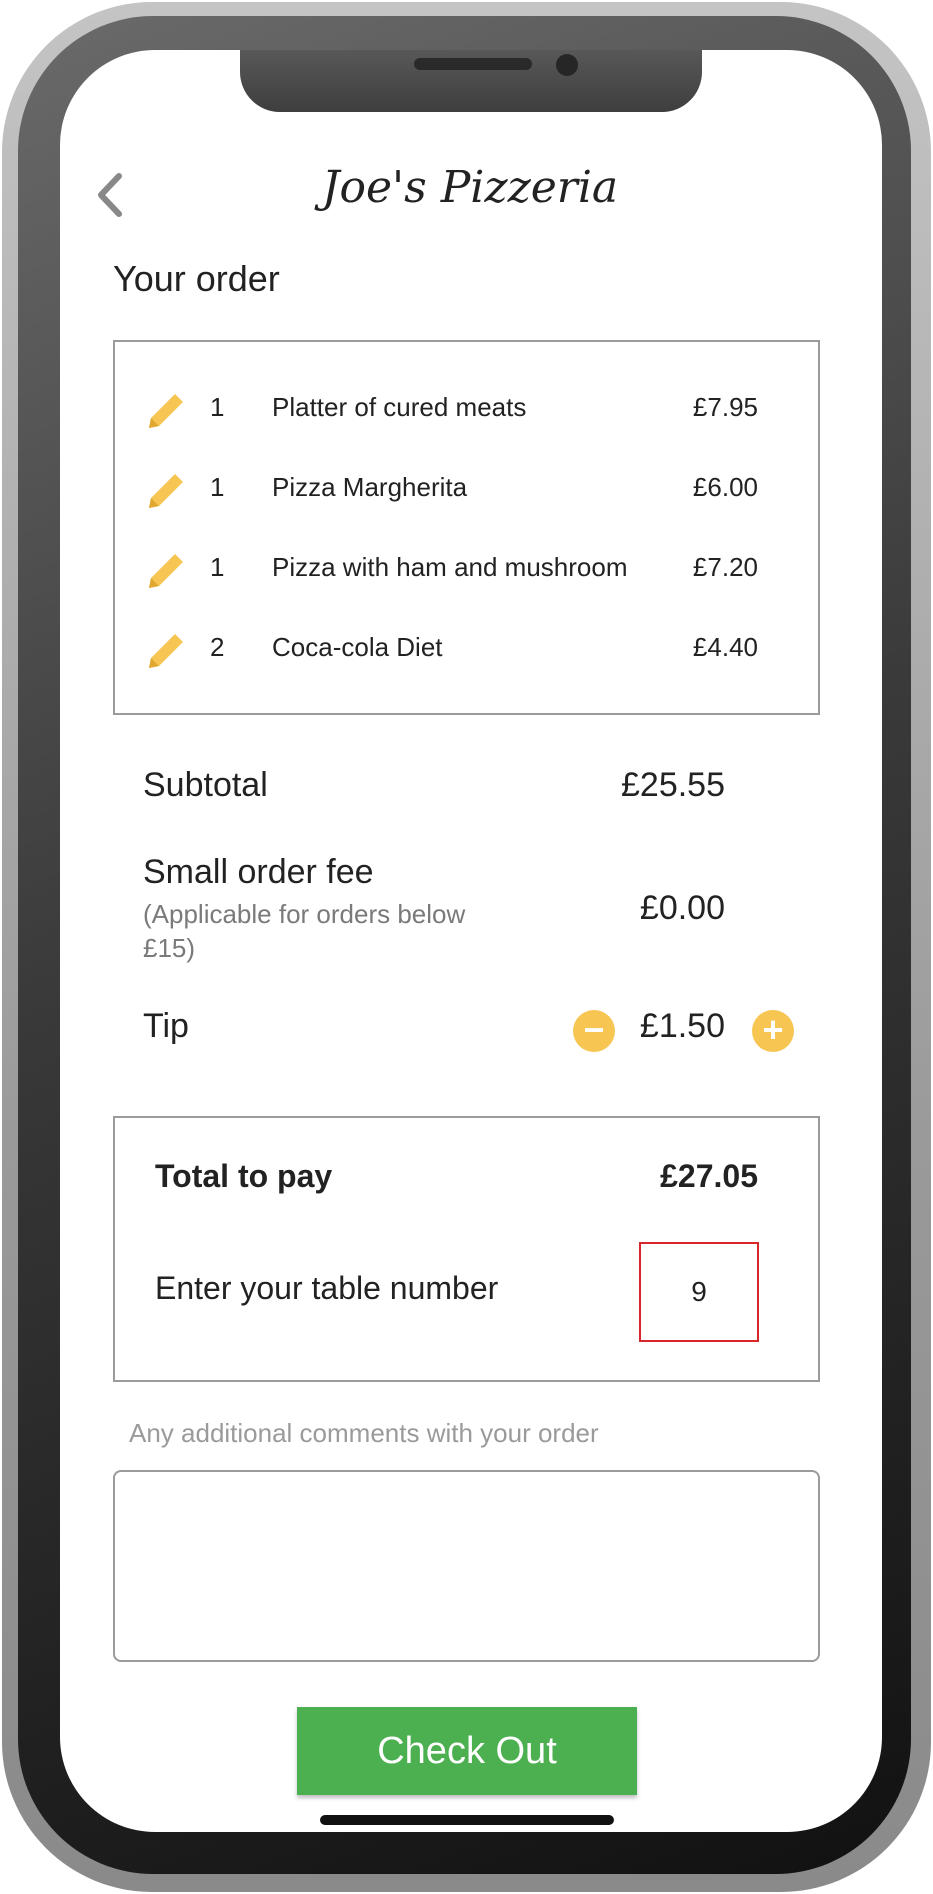 Image resolution: width=933 pixels, height=1894 pixels. Describe the element at coordinates (470, 187) in the screenshot. I see `app-title: Joe's Pizzeria` at that location.